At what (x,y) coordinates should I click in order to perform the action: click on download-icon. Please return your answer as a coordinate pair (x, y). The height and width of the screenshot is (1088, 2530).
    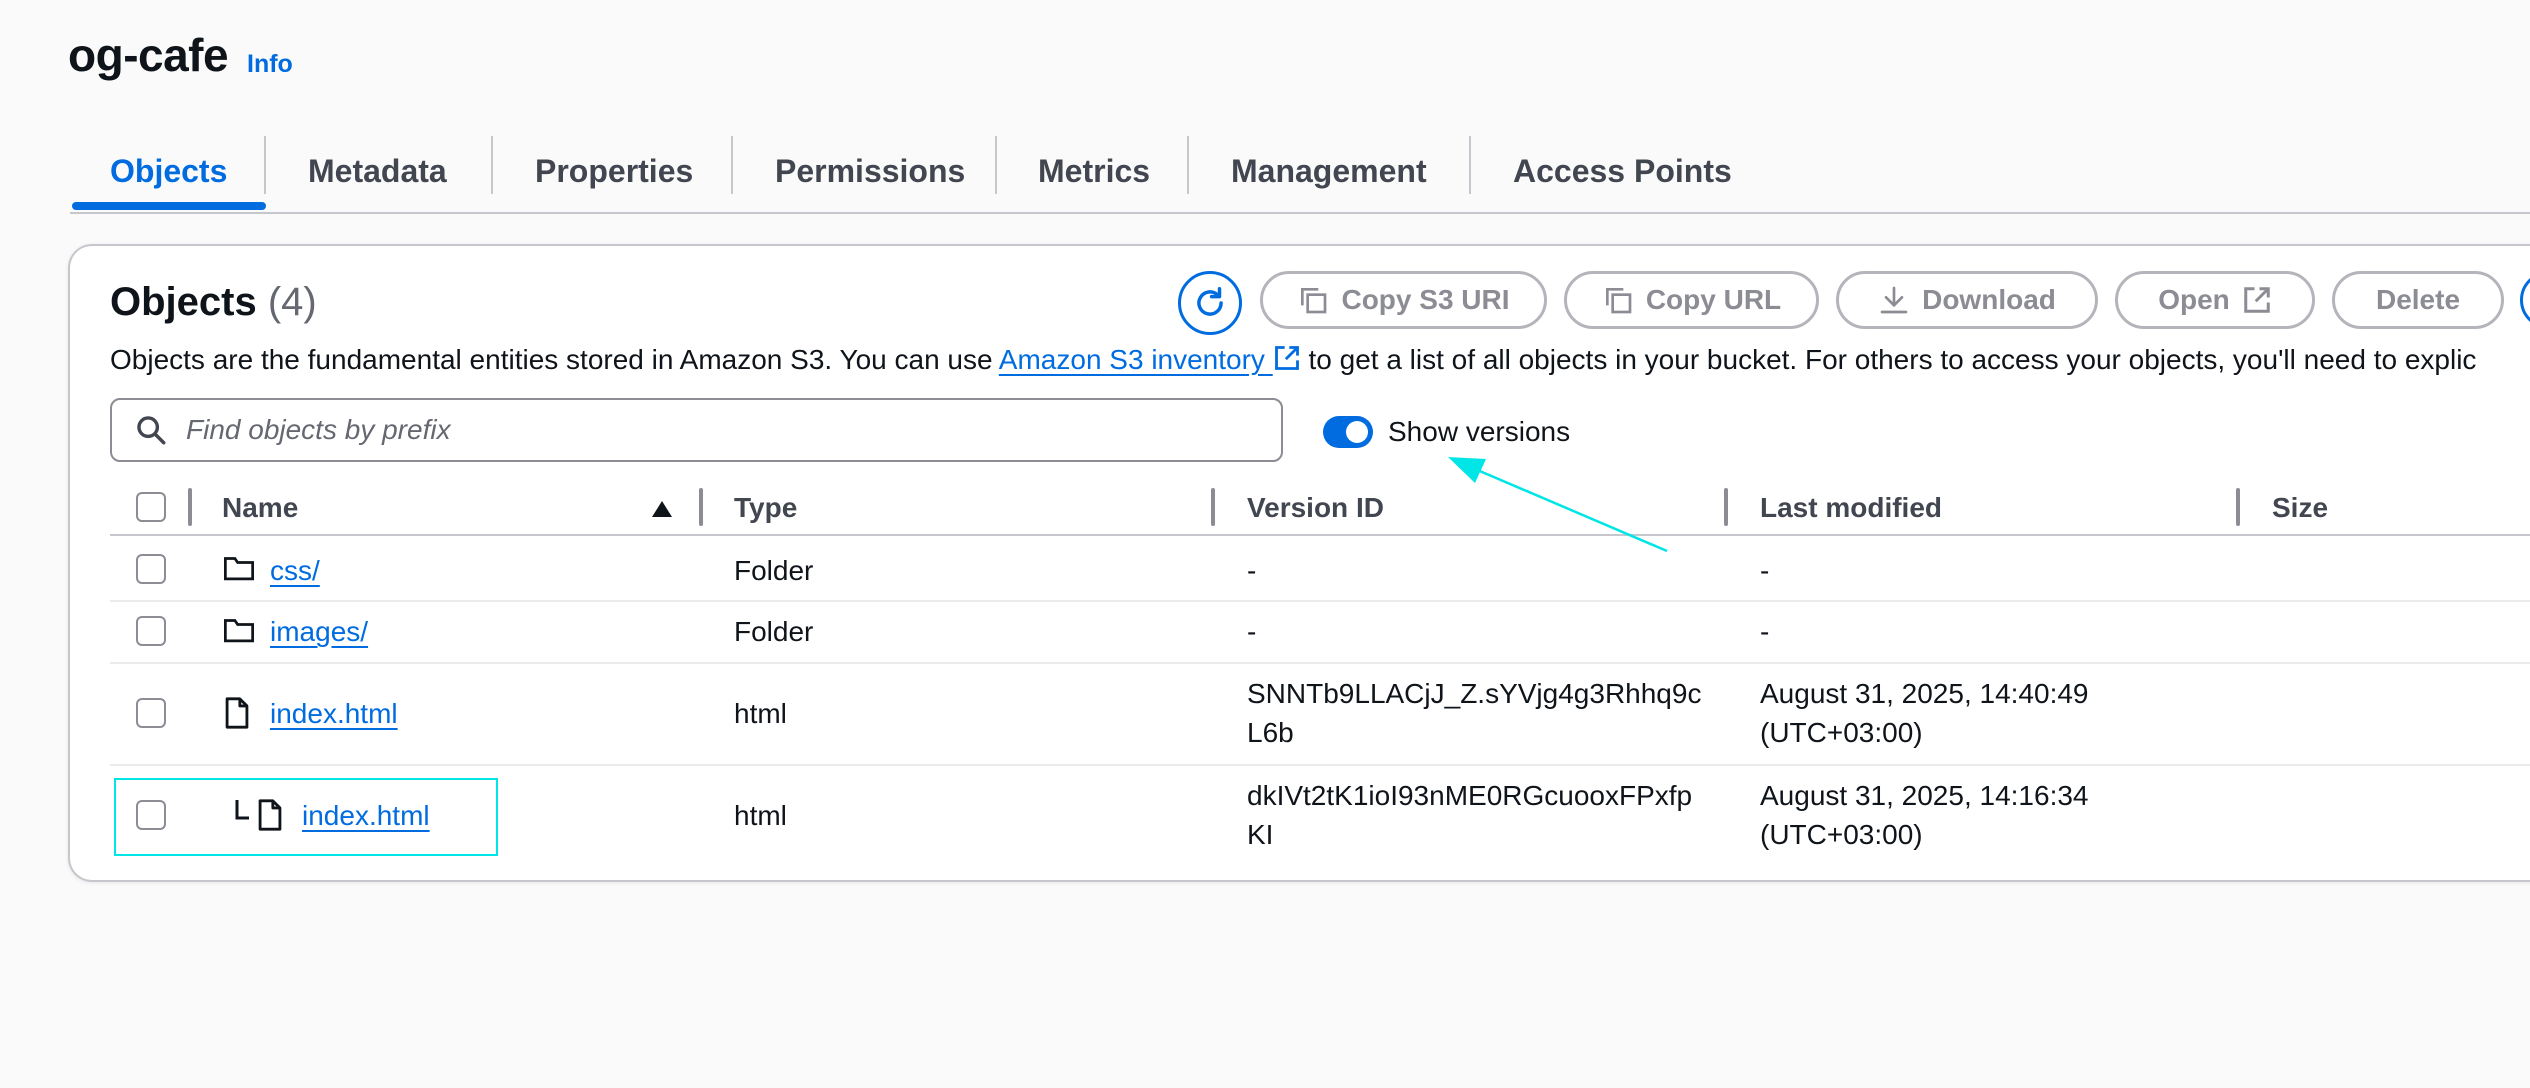
    Looking at the image, I should click on (1894, 300).